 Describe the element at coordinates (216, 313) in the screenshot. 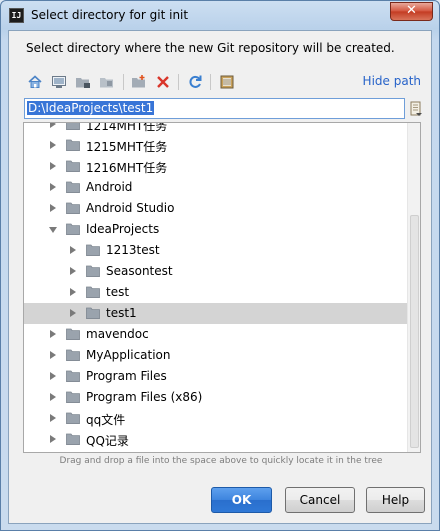

I see `tree-row: test1` at that location.